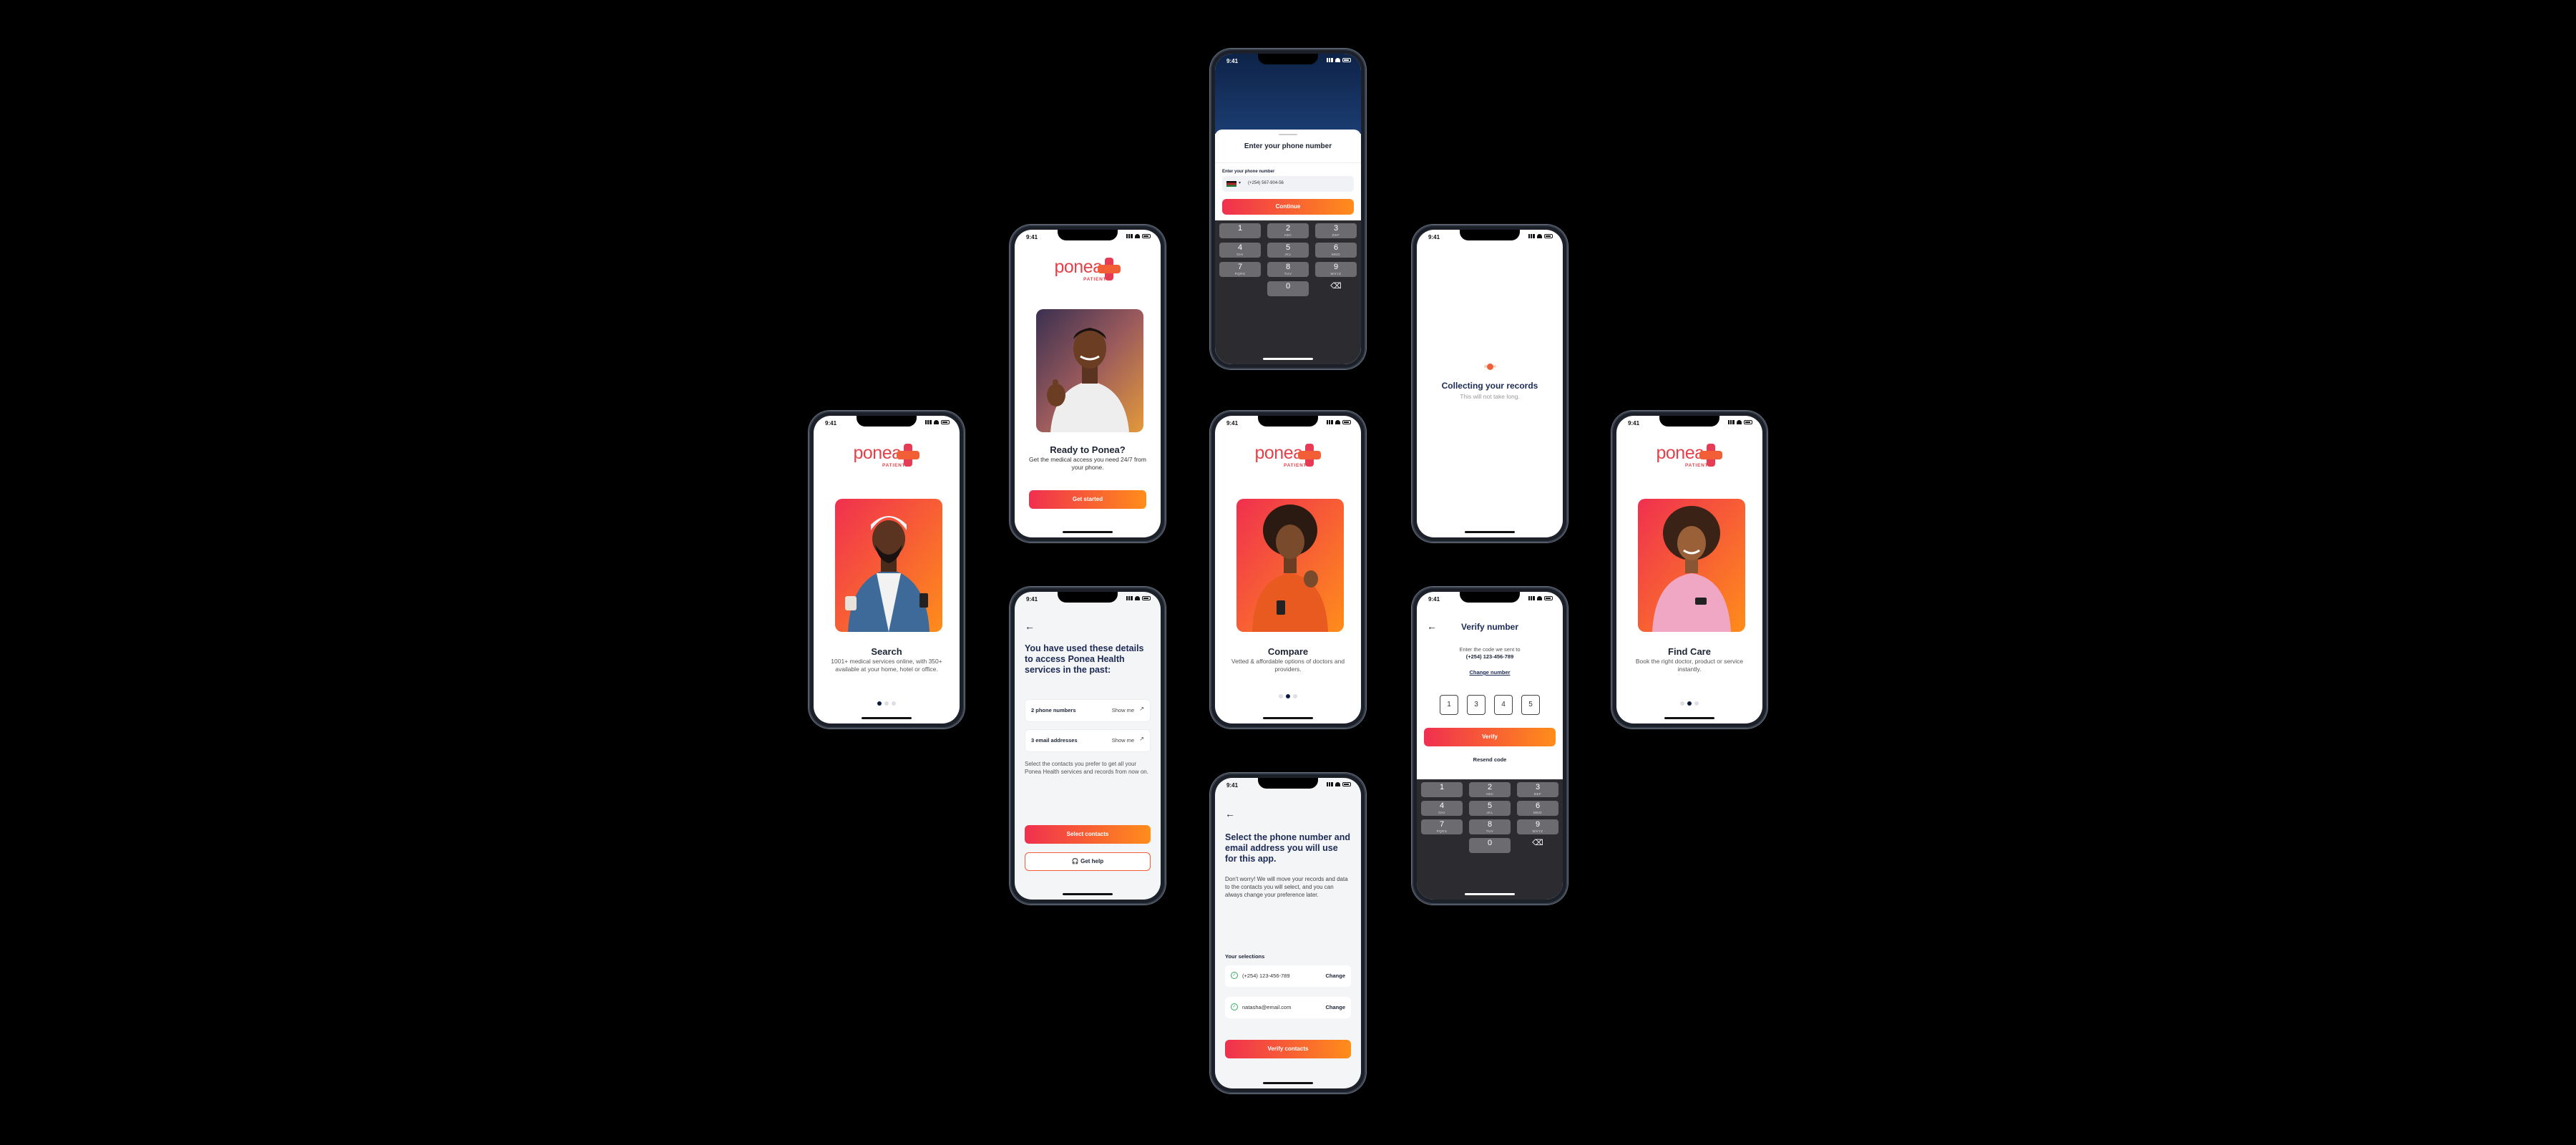 The height and width of the screenshot is (1145, 2576). Describe the element at coordinates (1290, 565) in the screenshot. I see `hero-image-woman-thinking` at that location.